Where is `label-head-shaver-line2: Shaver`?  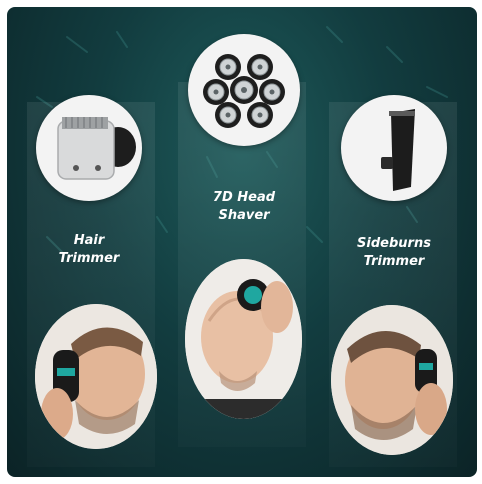
label-head-shaver-line2: Shaver is located at coordinates (244, 215).